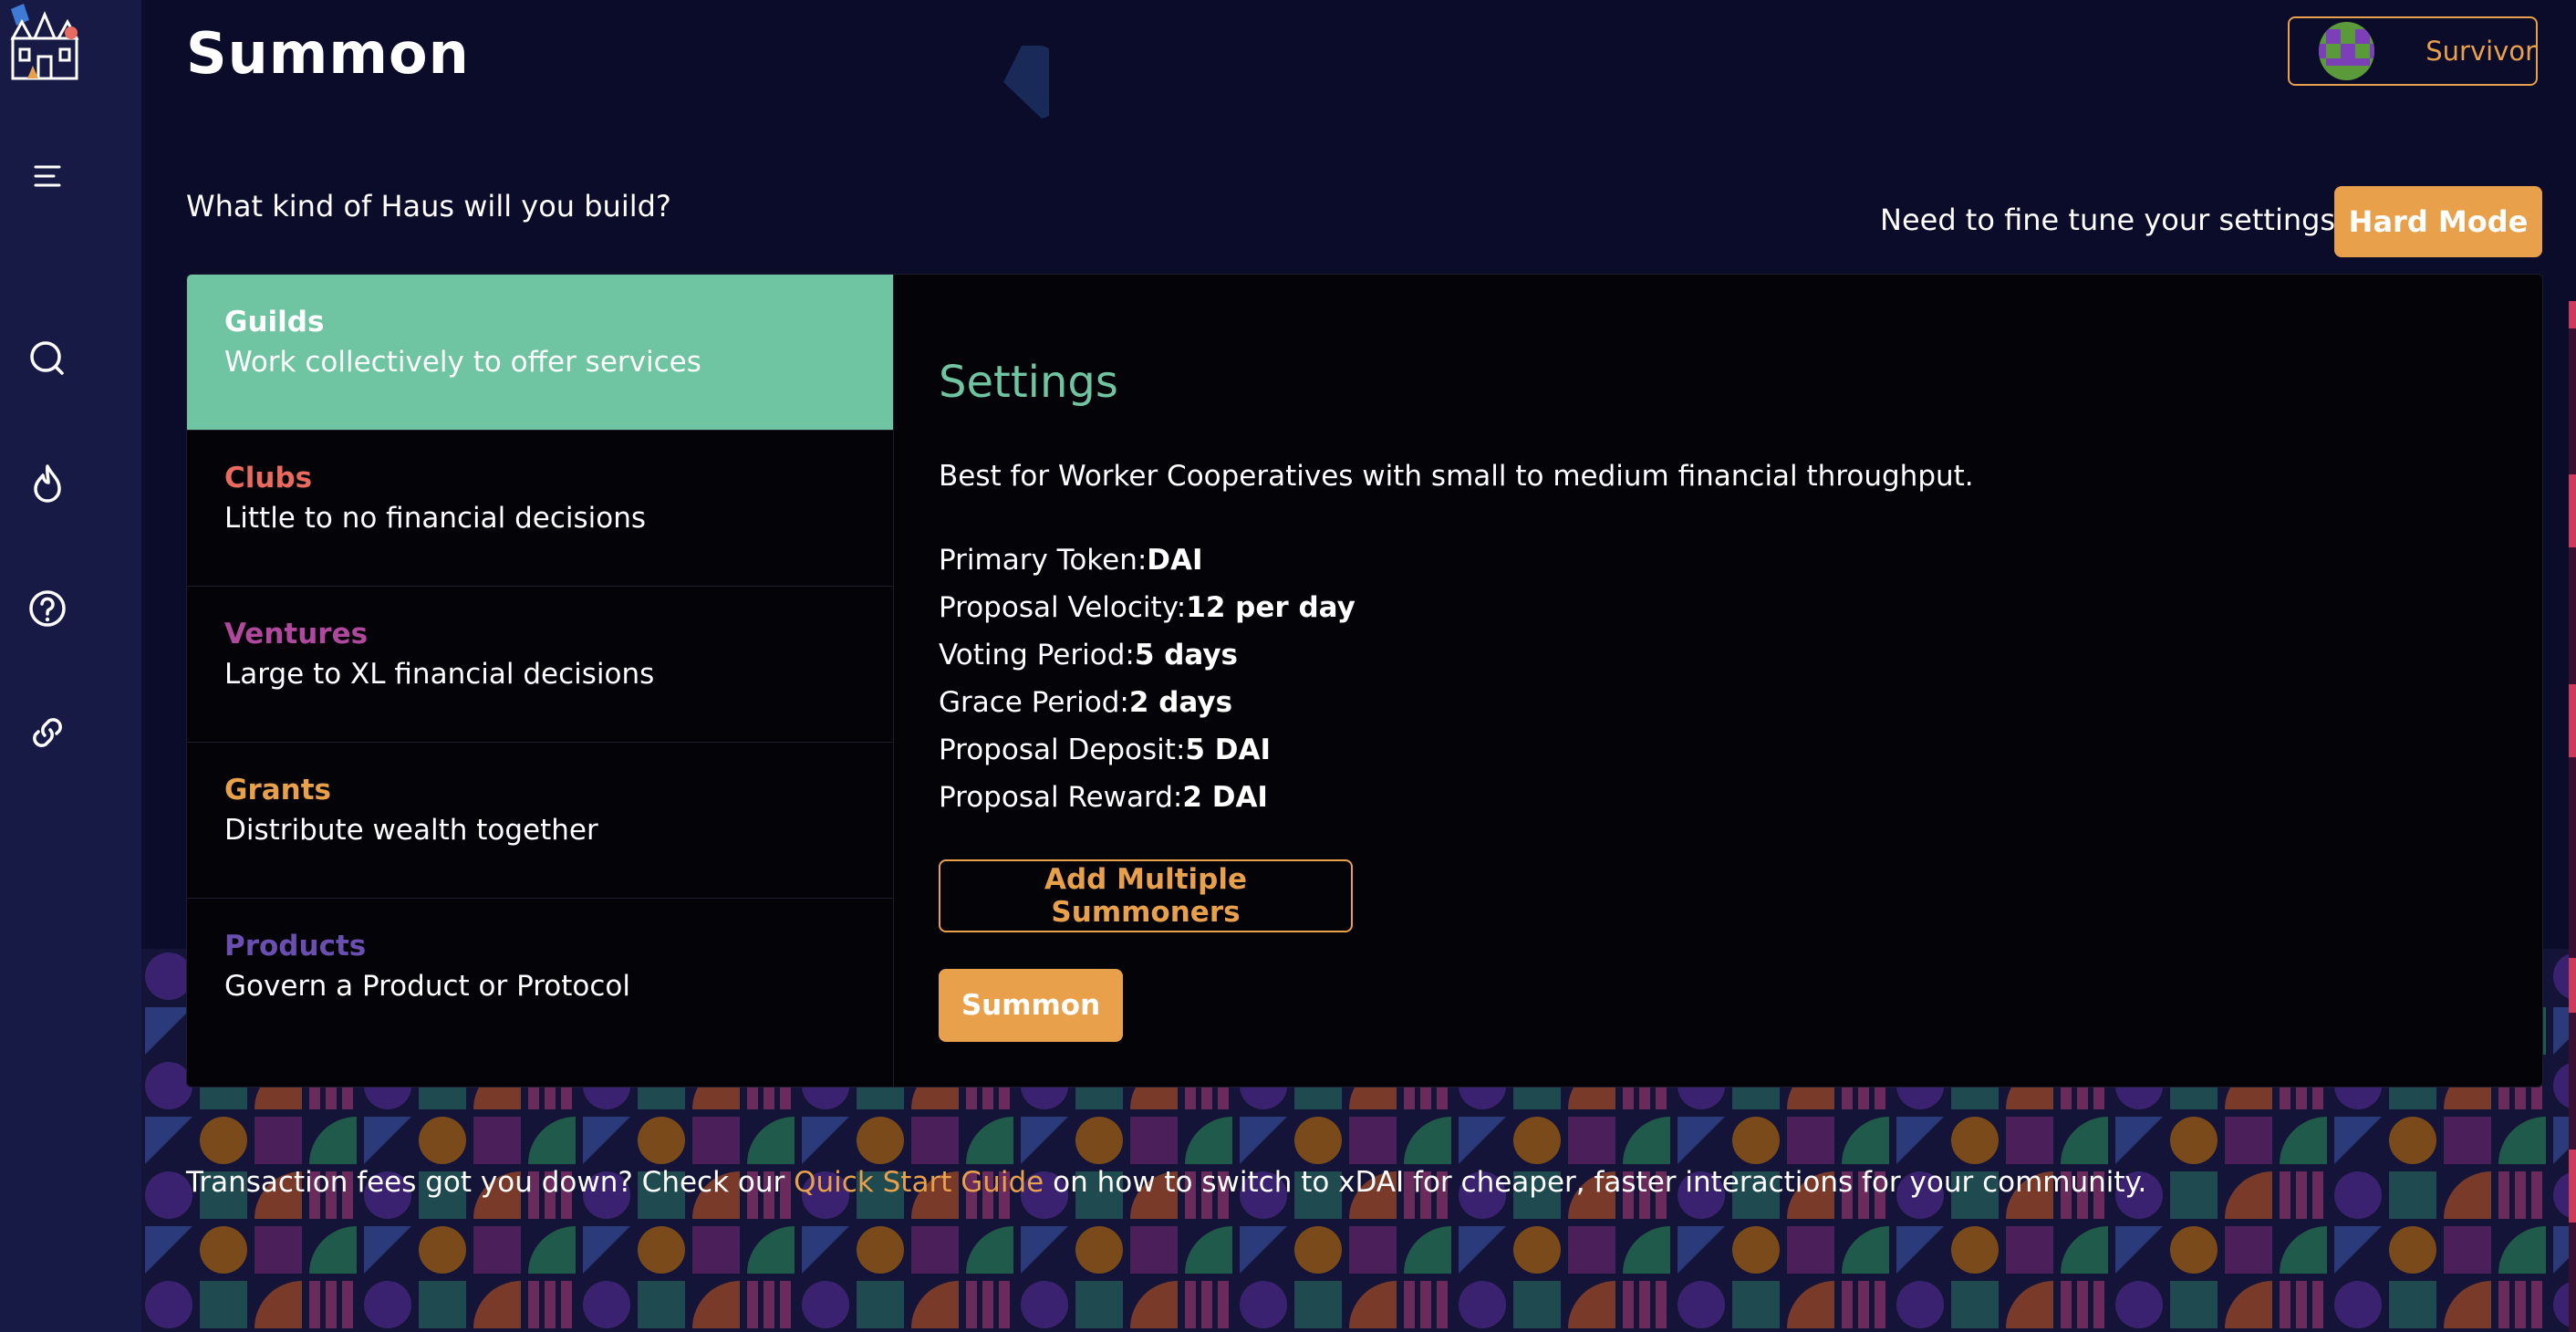 The image size is (2576, 1332). Describe the element at coordinates (70, 666) in the screenshot. I see `sidebar` at that location.